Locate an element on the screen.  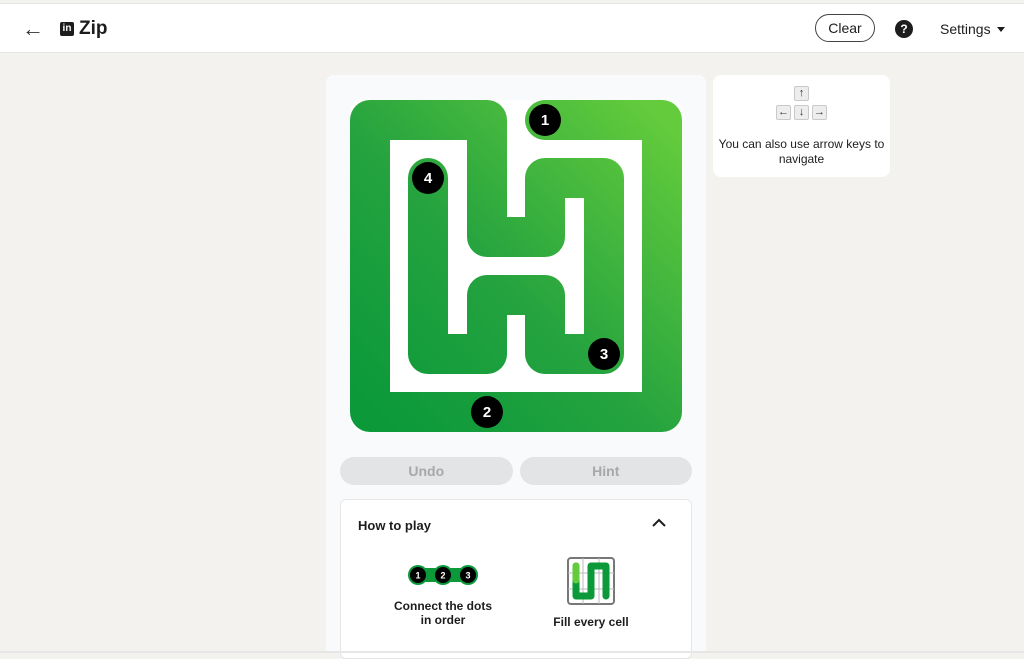
game-brand: in Zip is located at coordinates (84, 29).